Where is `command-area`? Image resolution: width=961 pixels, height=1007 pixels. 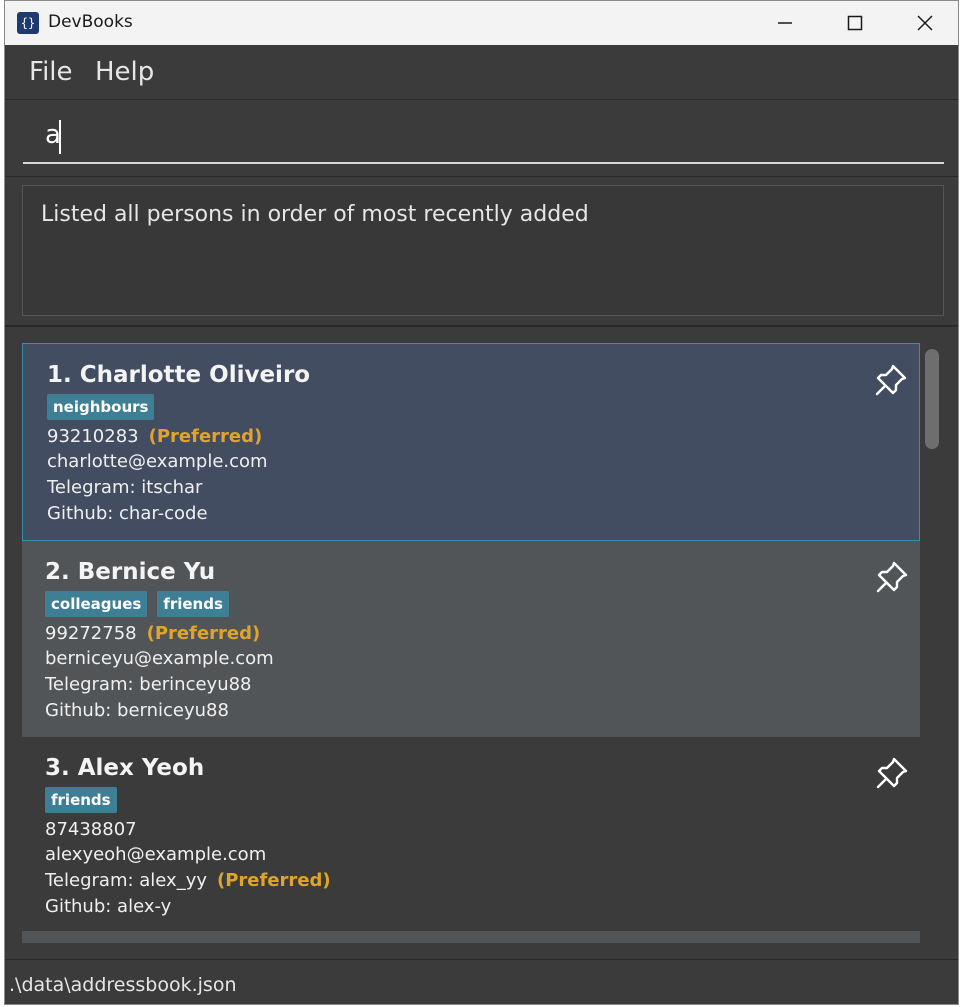 command-area is located at coordinates (481, 138).